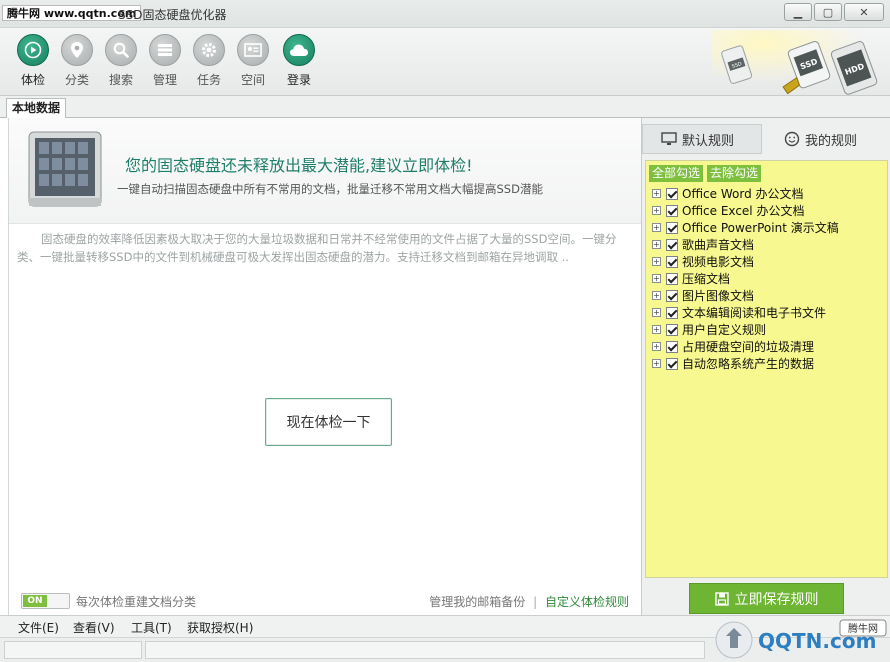  What do you see at coordinates (38, 627) in the screenshot?
I see `menu-file: 文件(E)` at bounding box center [38, 627].